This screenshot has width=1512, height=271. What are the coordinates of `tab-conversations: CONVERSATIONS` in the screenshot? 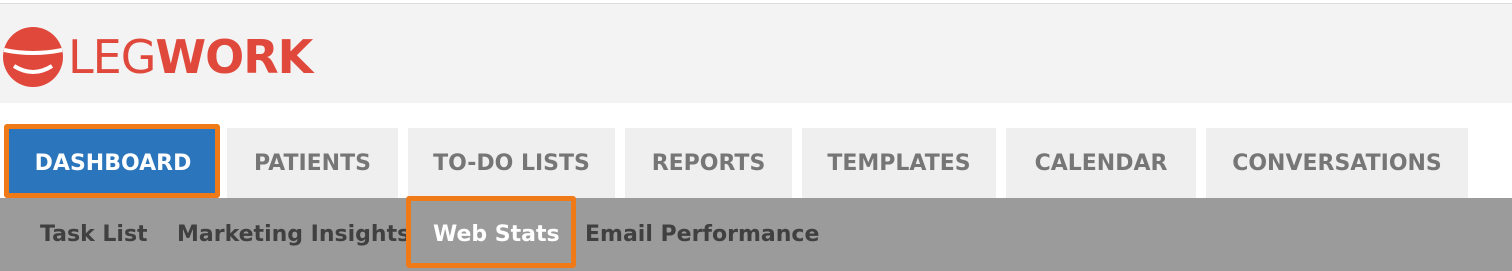 It's located at (1337, 163).